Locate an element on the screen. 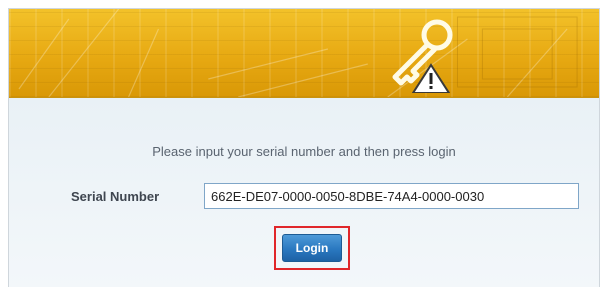 The width and height of the screenshot is (608, 287). login-button: Login is located at coordinates (312, 248).